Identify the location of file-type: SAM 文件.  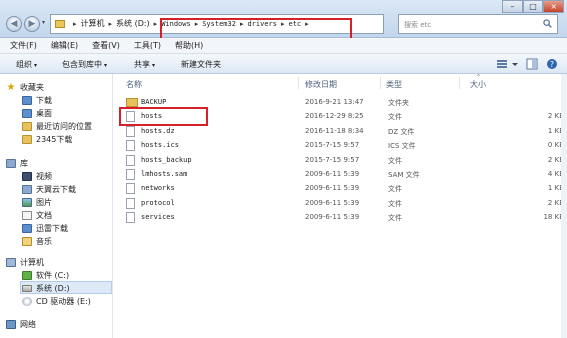
(404, 175).